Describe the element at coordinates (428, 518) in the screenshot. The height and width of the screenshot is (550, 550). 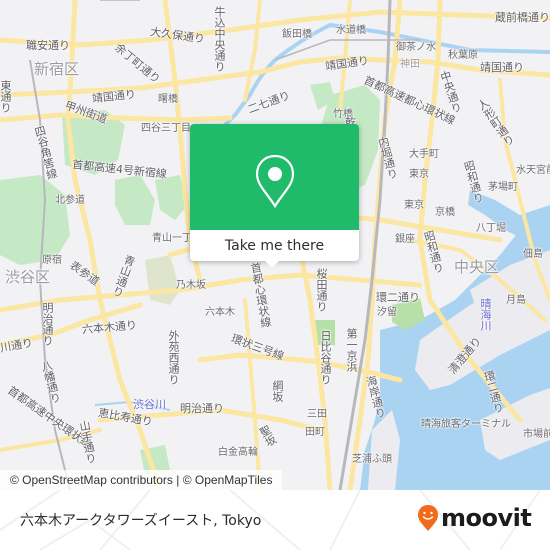
I see `moovit-pin-icon` at that location.